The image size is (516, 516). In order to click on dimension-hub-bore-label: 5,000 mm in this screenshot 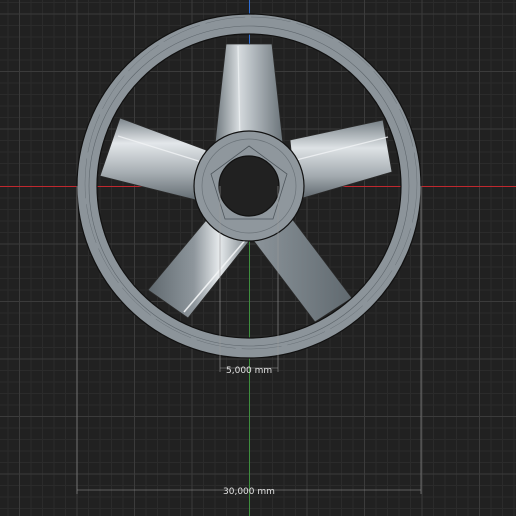, I will do `click(249, 371)`.